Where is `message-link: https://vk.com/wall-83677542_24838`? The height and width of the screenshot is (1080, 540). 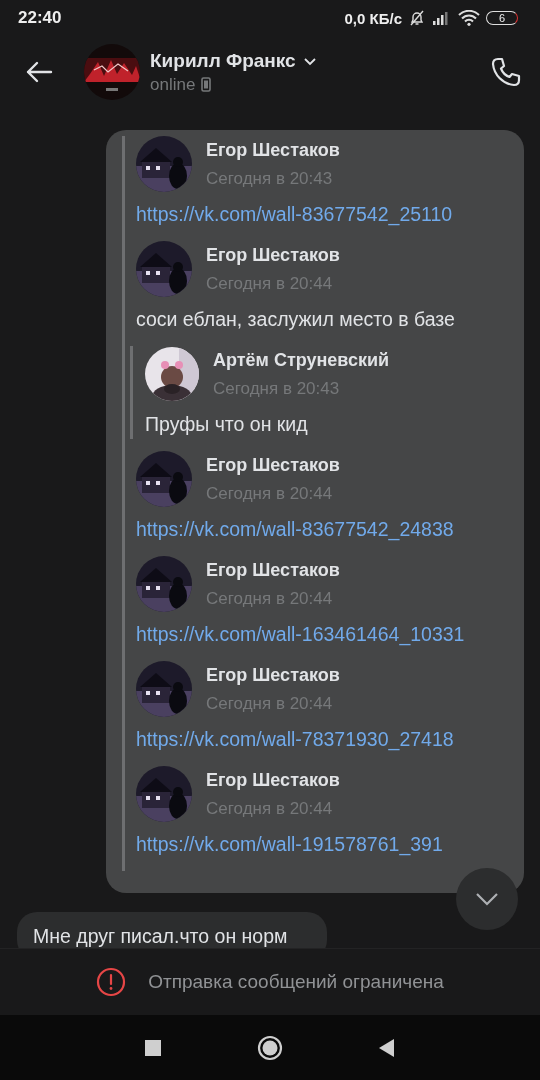
message-link: https://vk.com/wall-83677542_24838 is located at coordinates (324, 529).